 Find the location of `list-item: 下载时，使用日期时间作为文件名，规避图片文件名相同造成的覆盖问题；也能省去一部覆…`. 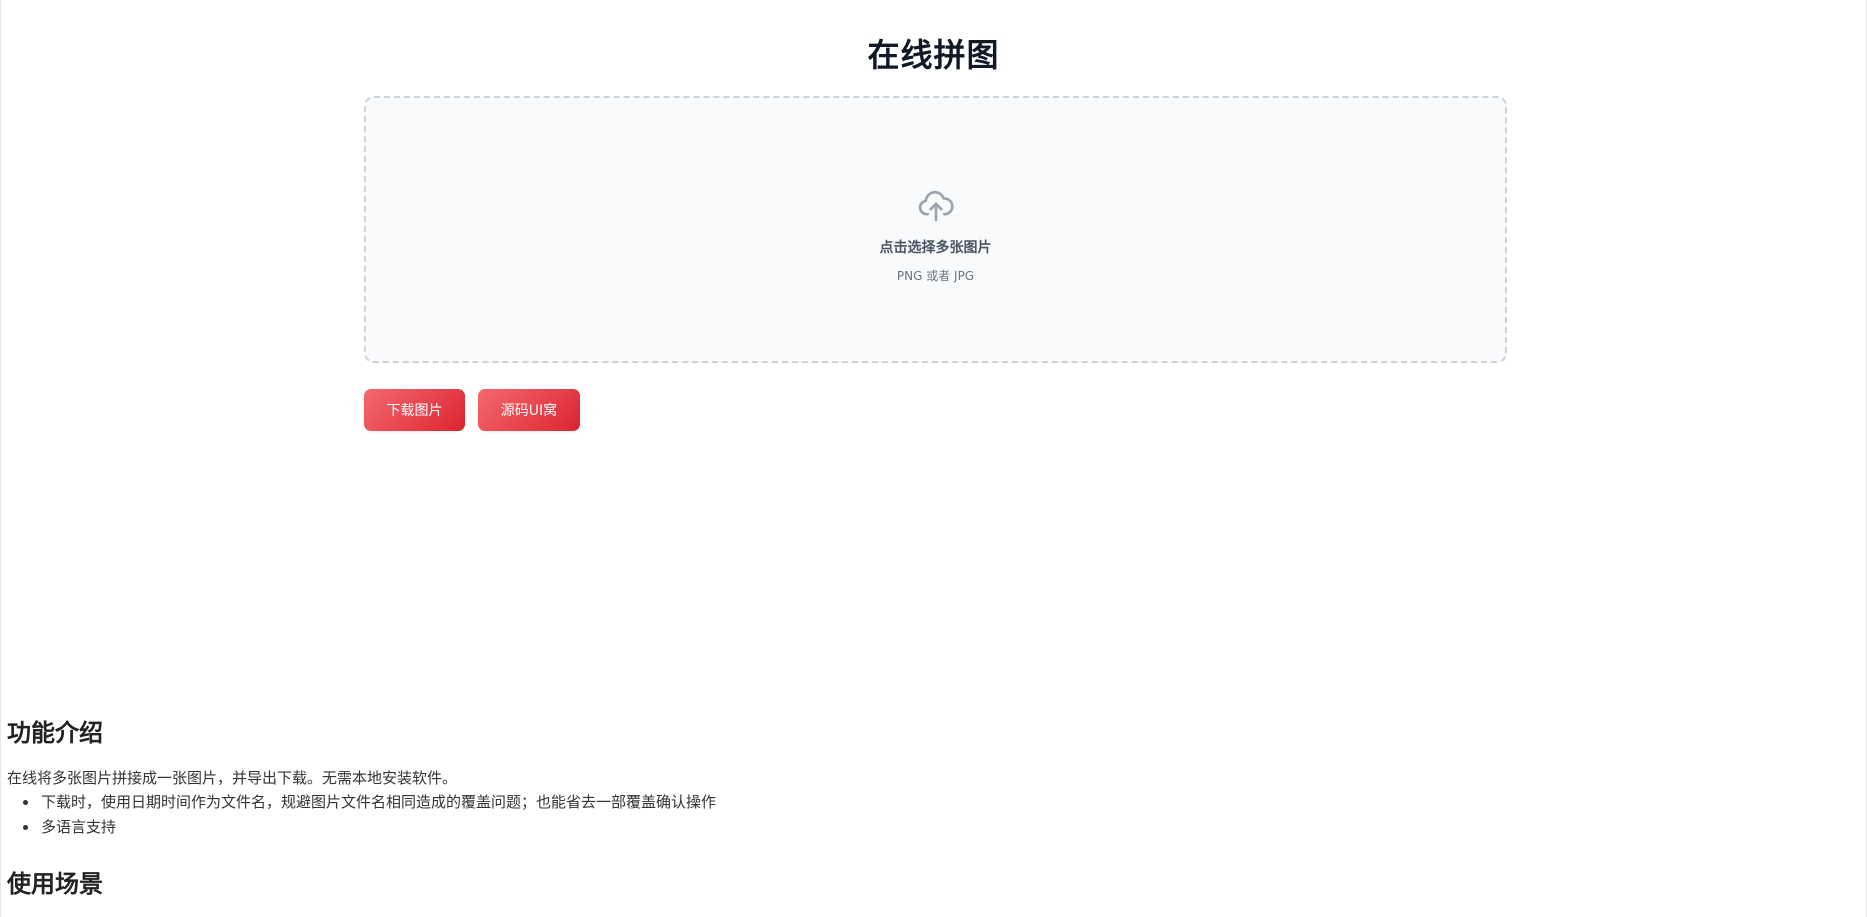

list-item: 下载时，使用日期时间作为文件名，规避图片文件名相同造成的覆盖问题；也能省去一部覆… is located at coordinates (773, 802).